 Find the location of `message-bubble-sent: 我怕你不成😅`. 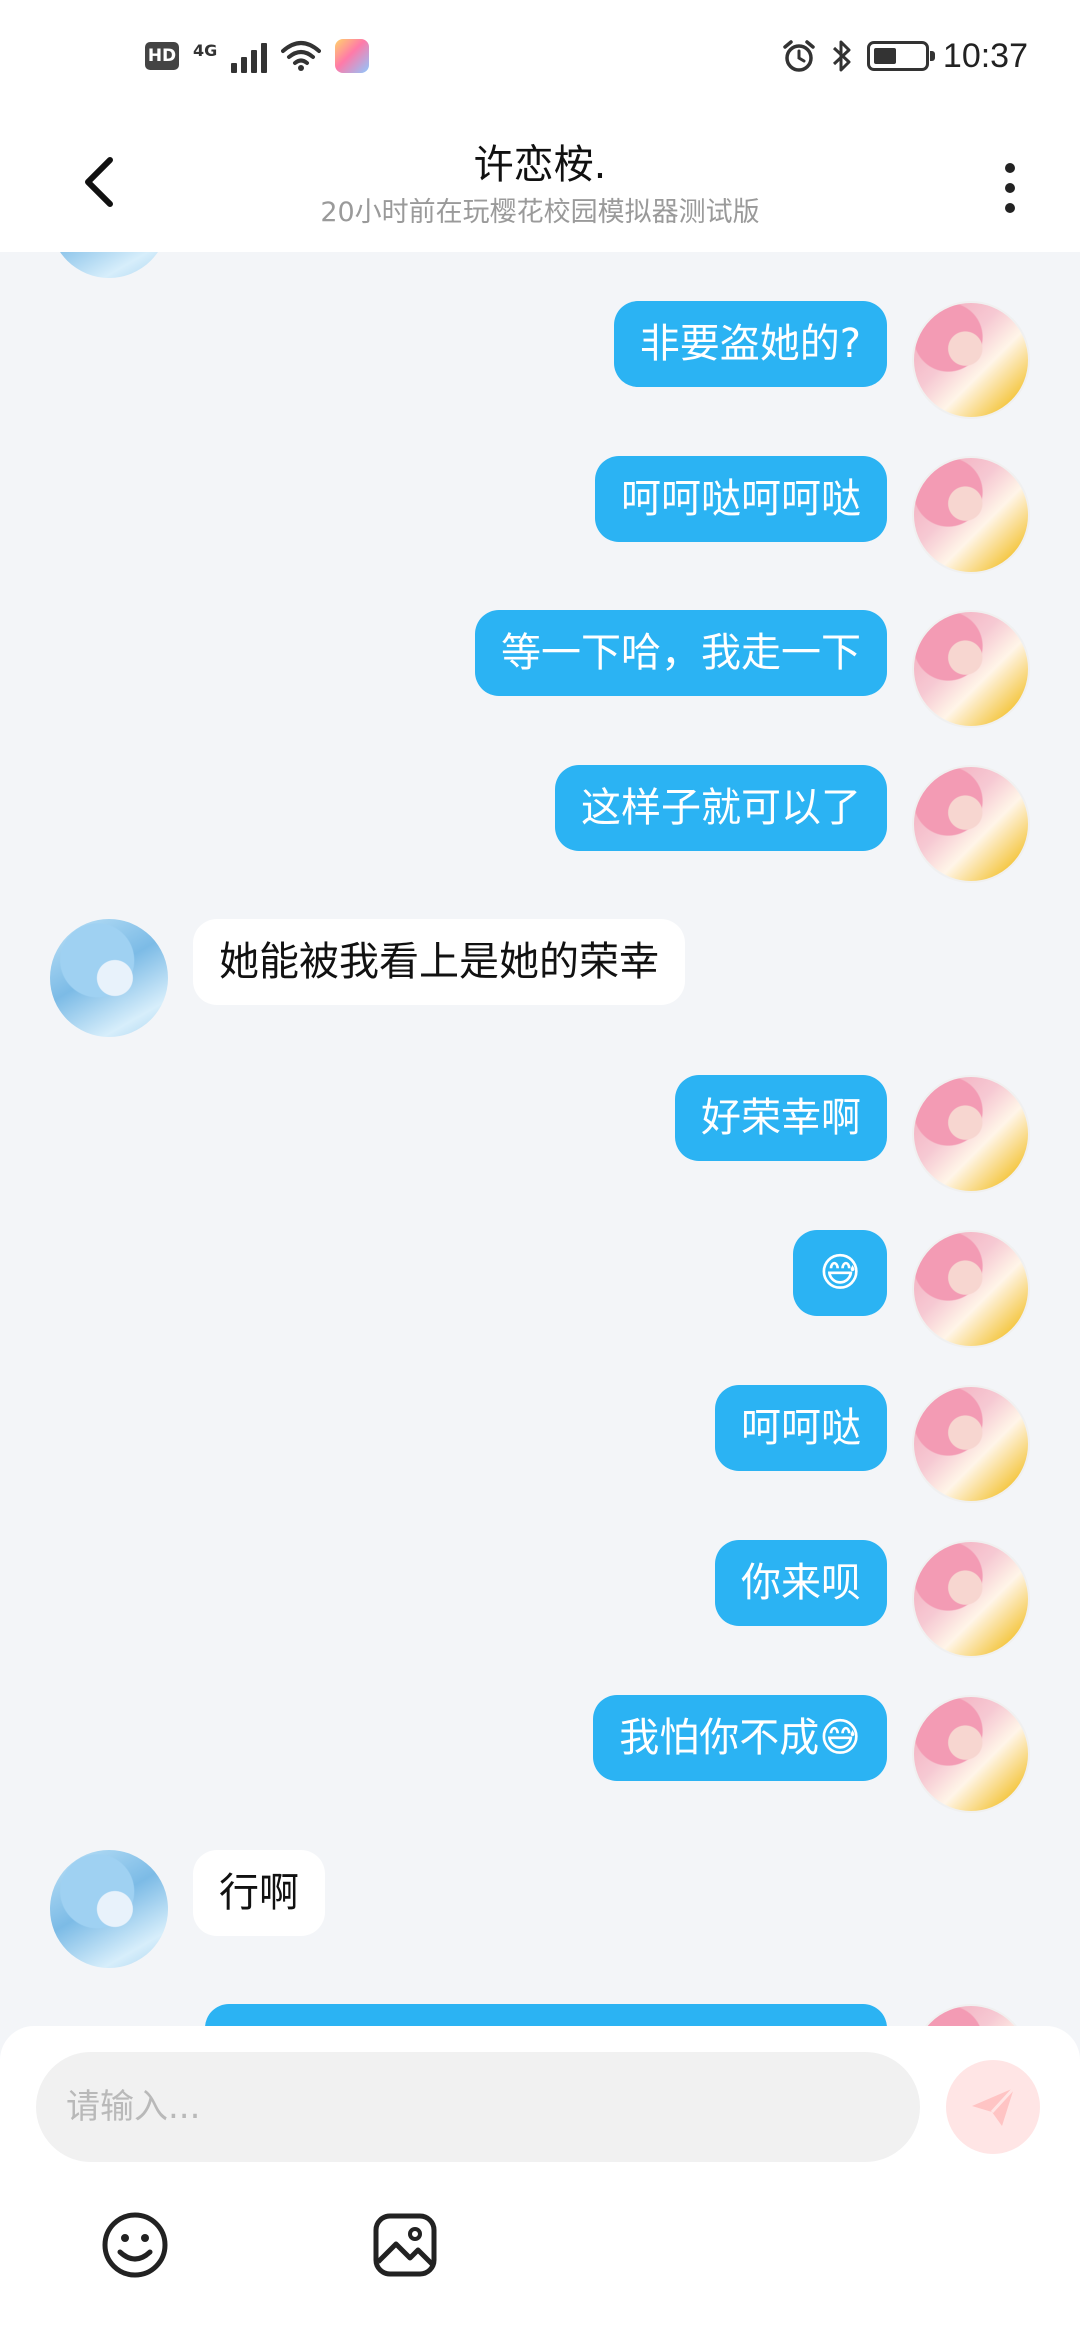

message-bubble-sent: 我怕你不成😅 is located at coordinates (740, 1738).